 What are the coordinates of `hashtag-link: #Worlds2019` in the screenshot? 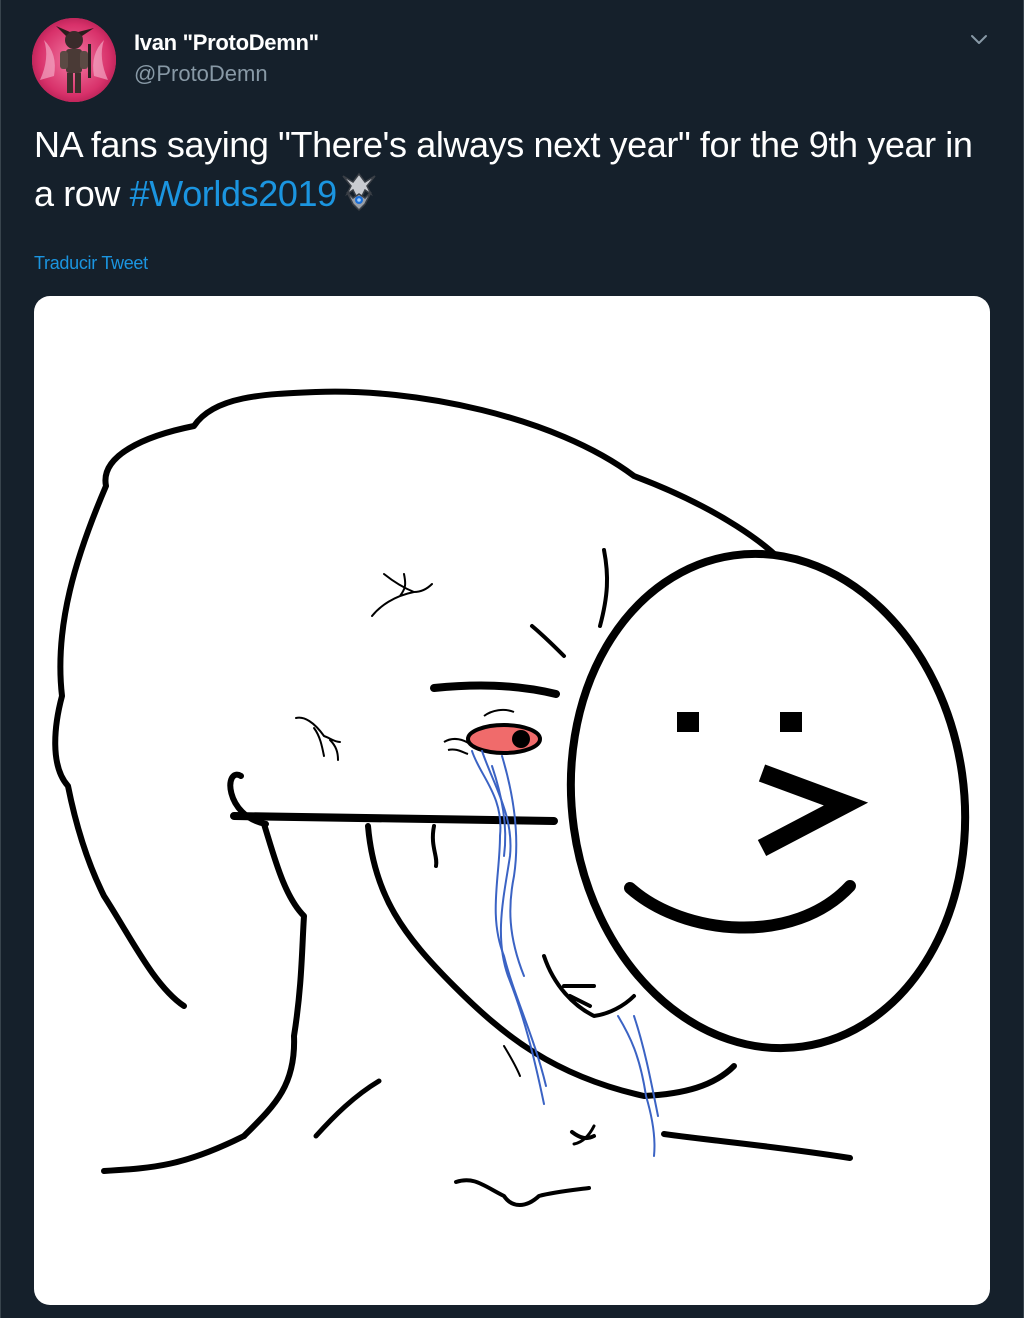 It's located at (233, 193).